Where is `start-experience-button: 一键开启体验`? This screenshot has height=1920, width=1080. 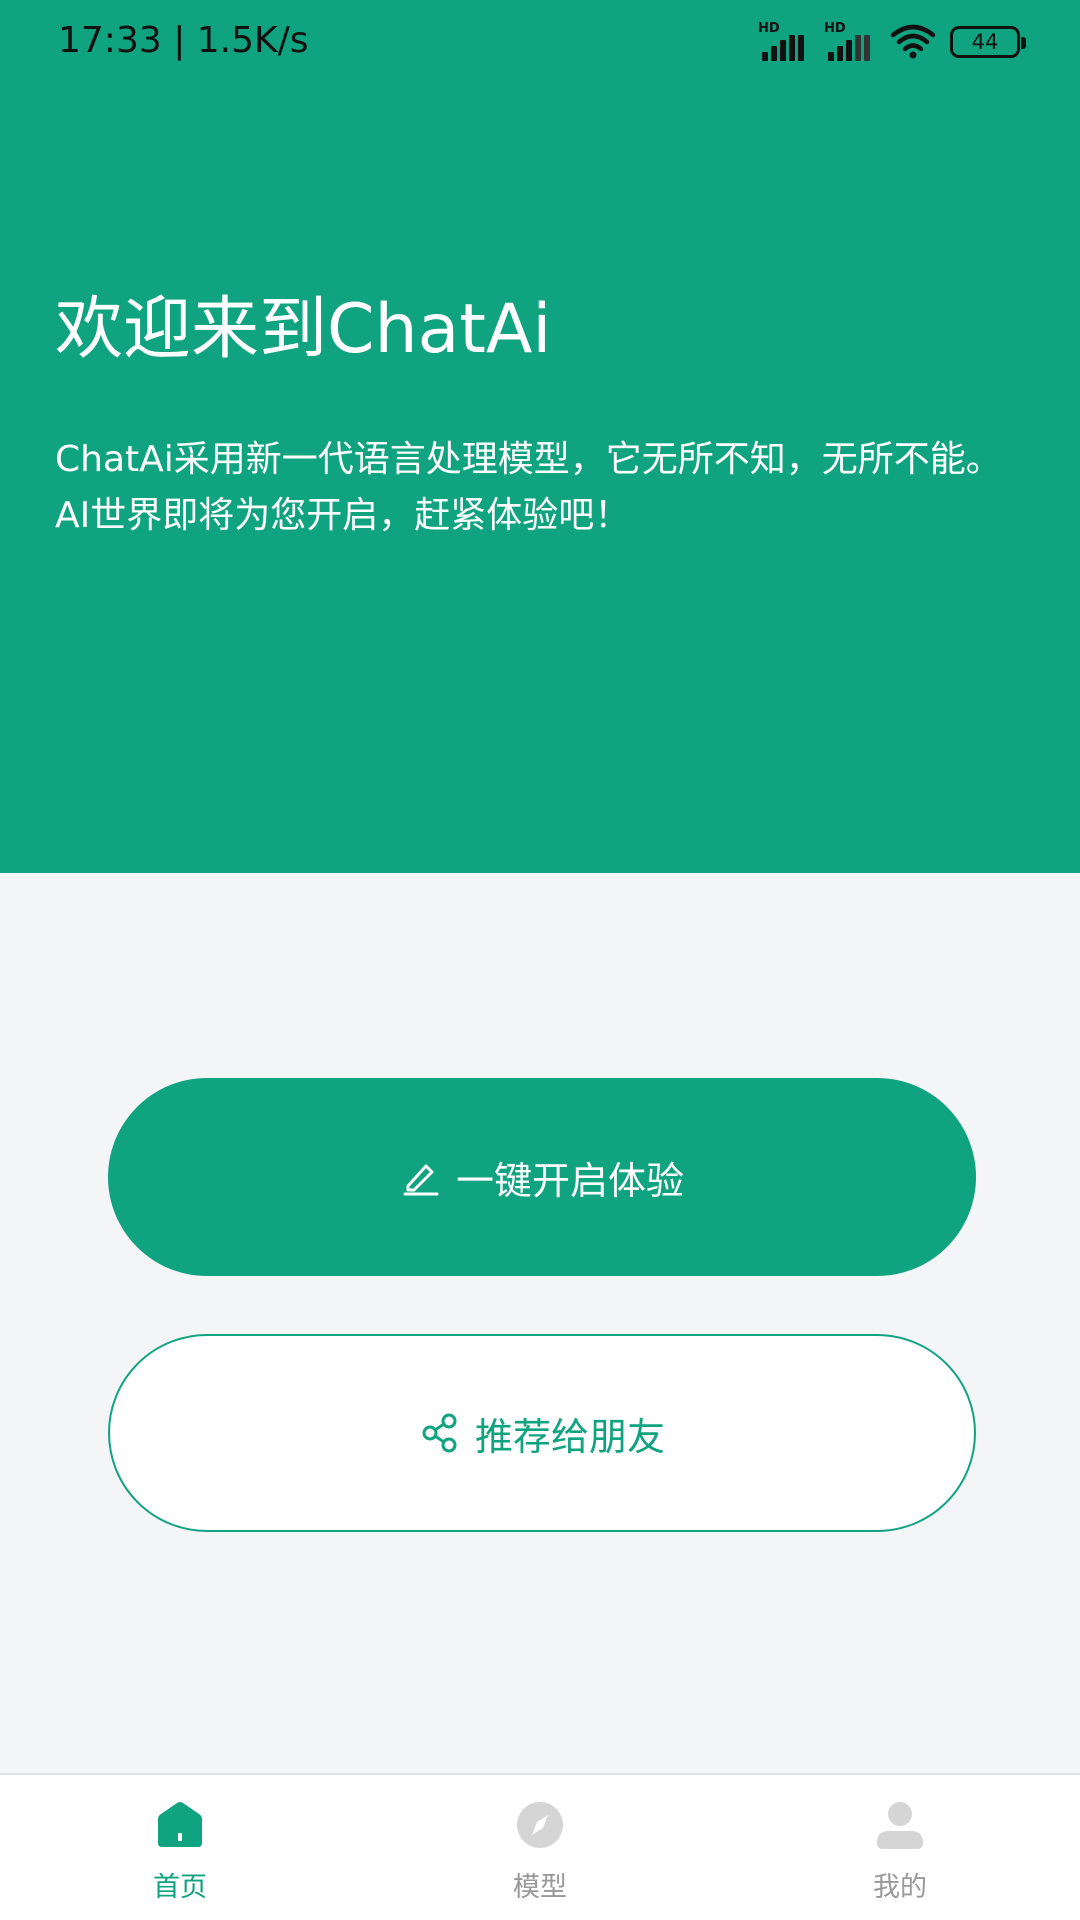 start-experience-button: 一键开启体验 is located at coordinates (542, 1177).